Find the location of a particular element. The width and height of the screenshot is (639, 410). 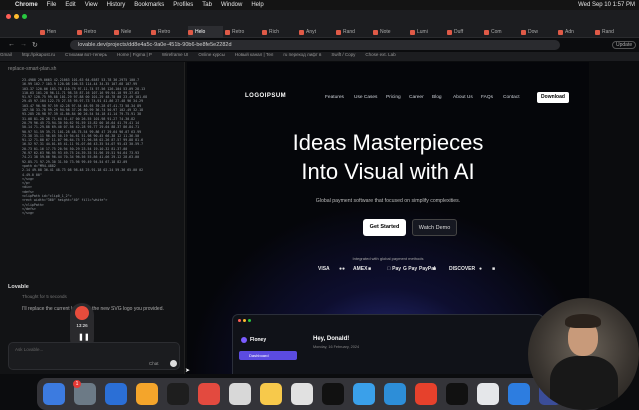

watch-demo-button: Watch Demo is located at coordinates (434, 227).